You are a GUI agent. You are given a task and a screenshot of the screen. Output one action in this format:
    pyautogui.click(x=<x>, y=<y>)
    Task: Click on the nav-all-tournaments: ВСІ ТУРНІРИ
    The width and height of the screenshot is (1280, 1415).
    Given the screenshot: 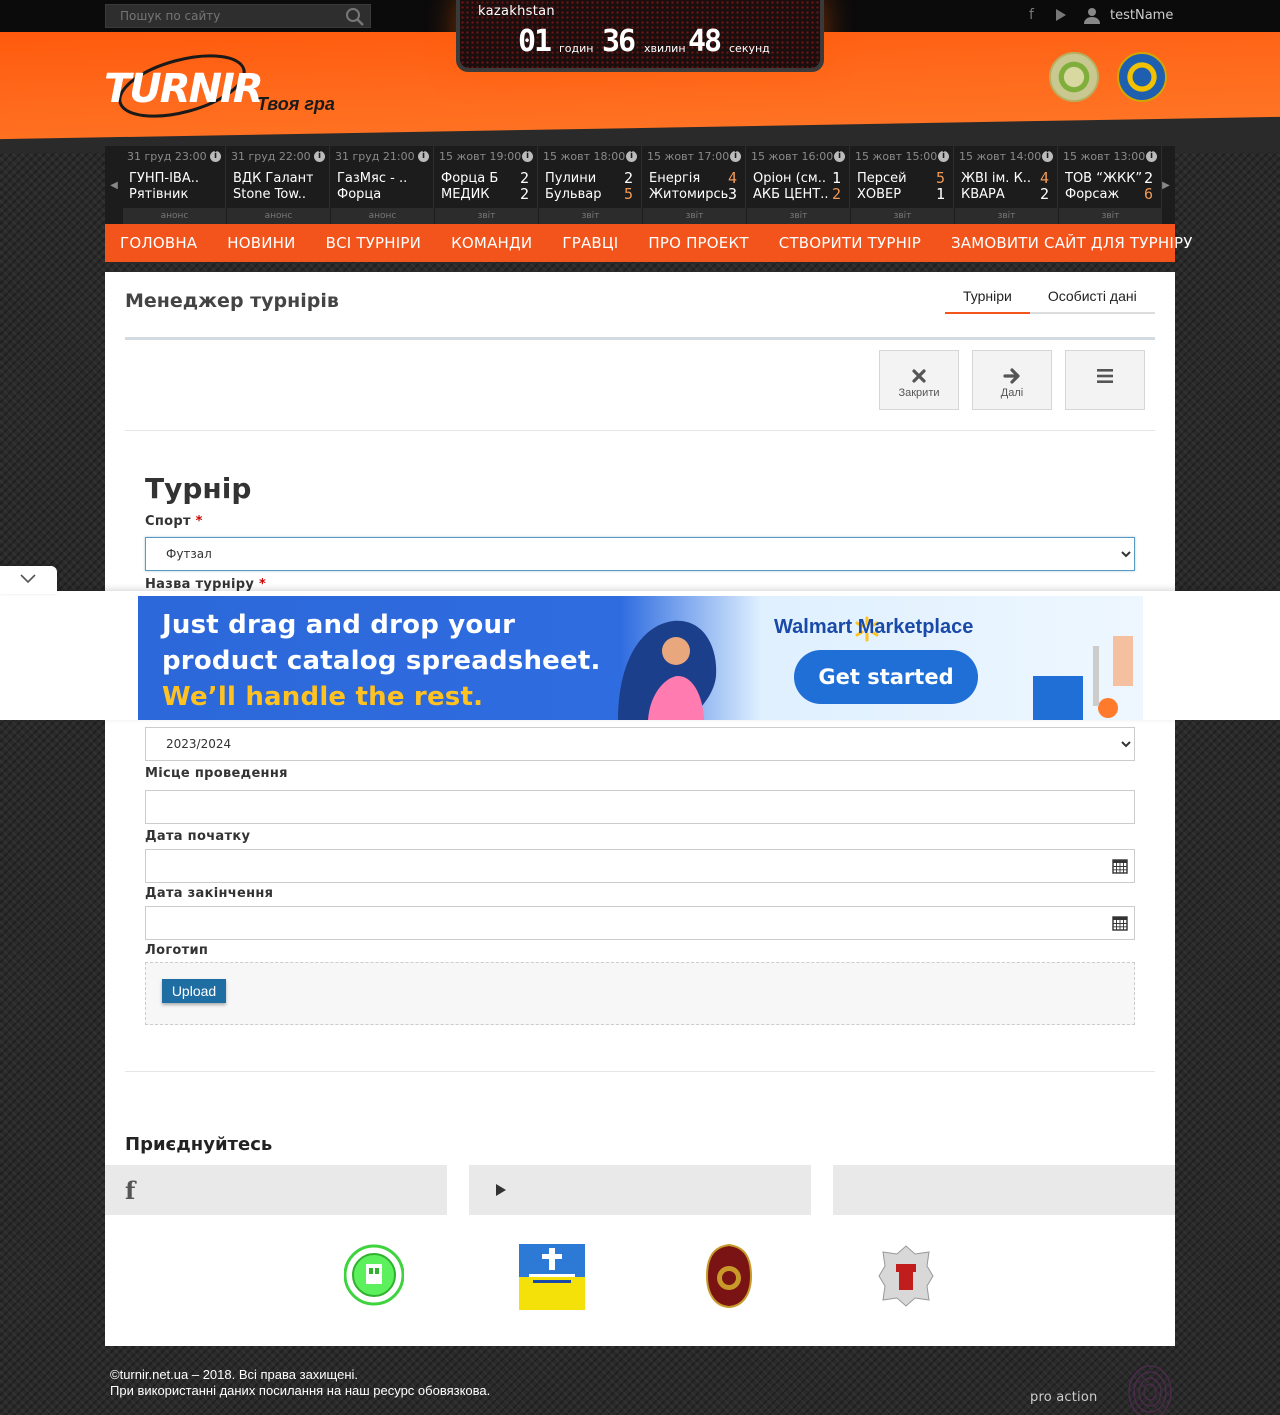 What is the action you would take?
    pyautogui.click(x=373, y=243)
    